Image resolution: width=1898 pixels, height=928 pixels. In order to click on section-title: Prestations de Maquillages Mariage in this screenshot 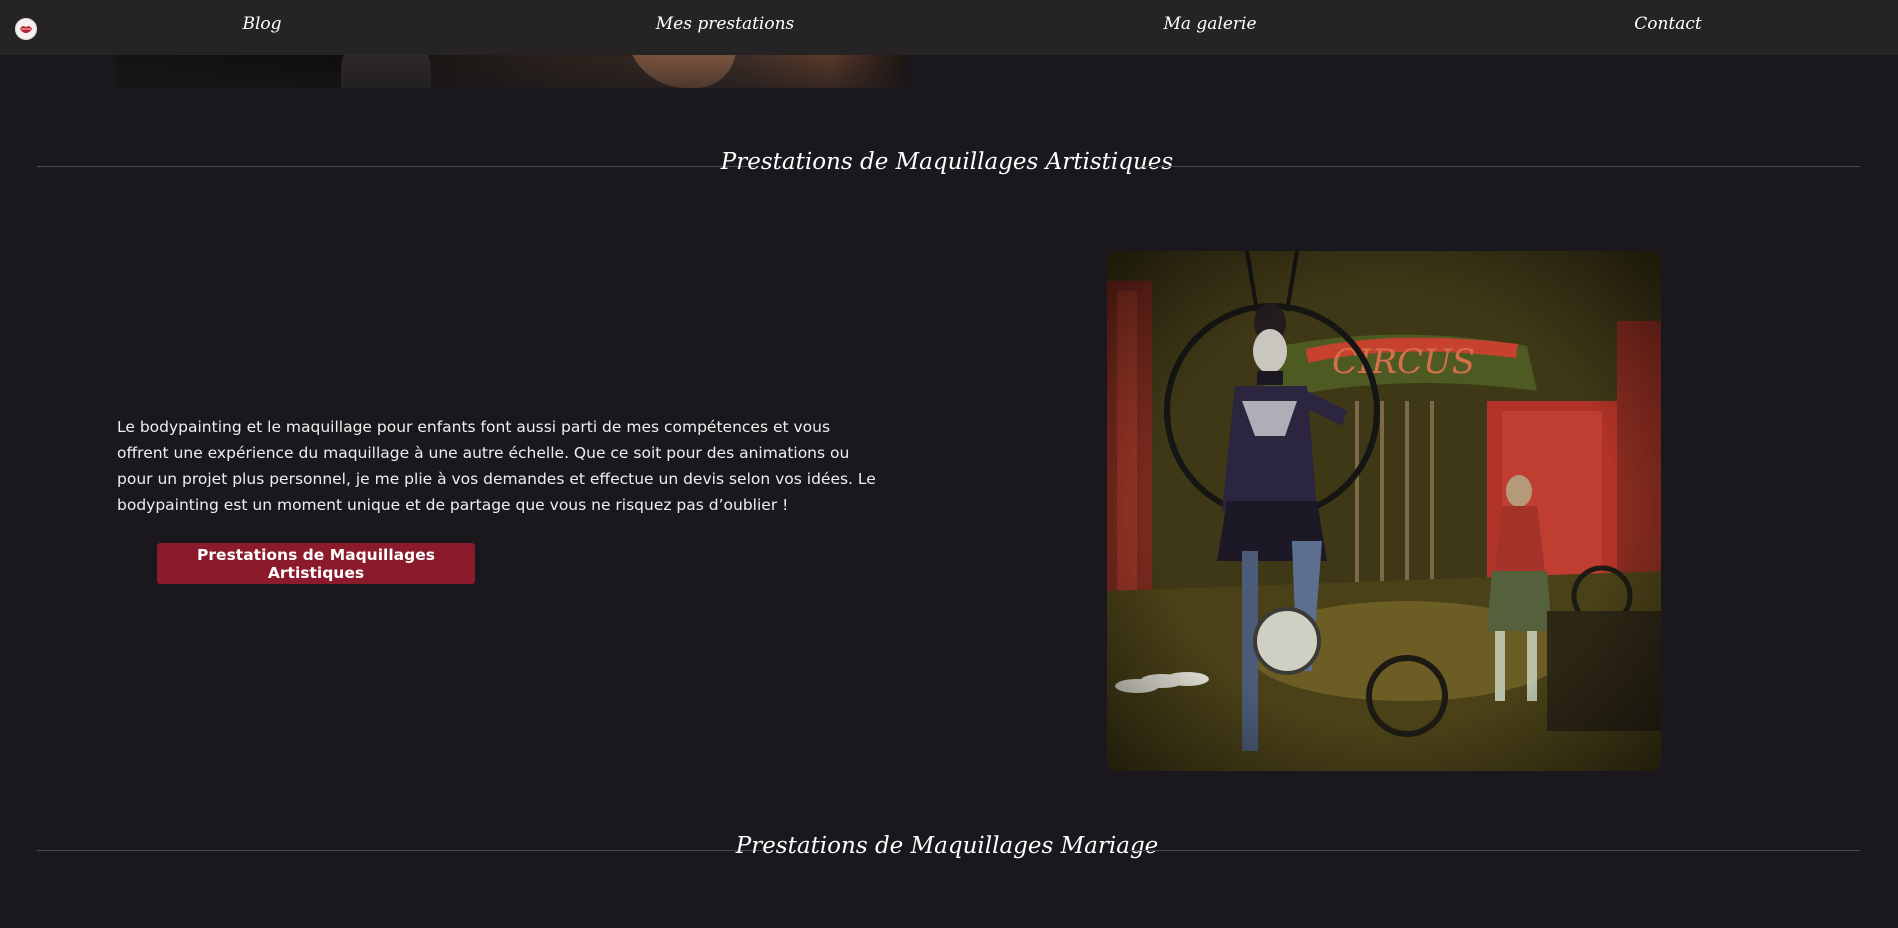, I will do `click(947, 846)`.